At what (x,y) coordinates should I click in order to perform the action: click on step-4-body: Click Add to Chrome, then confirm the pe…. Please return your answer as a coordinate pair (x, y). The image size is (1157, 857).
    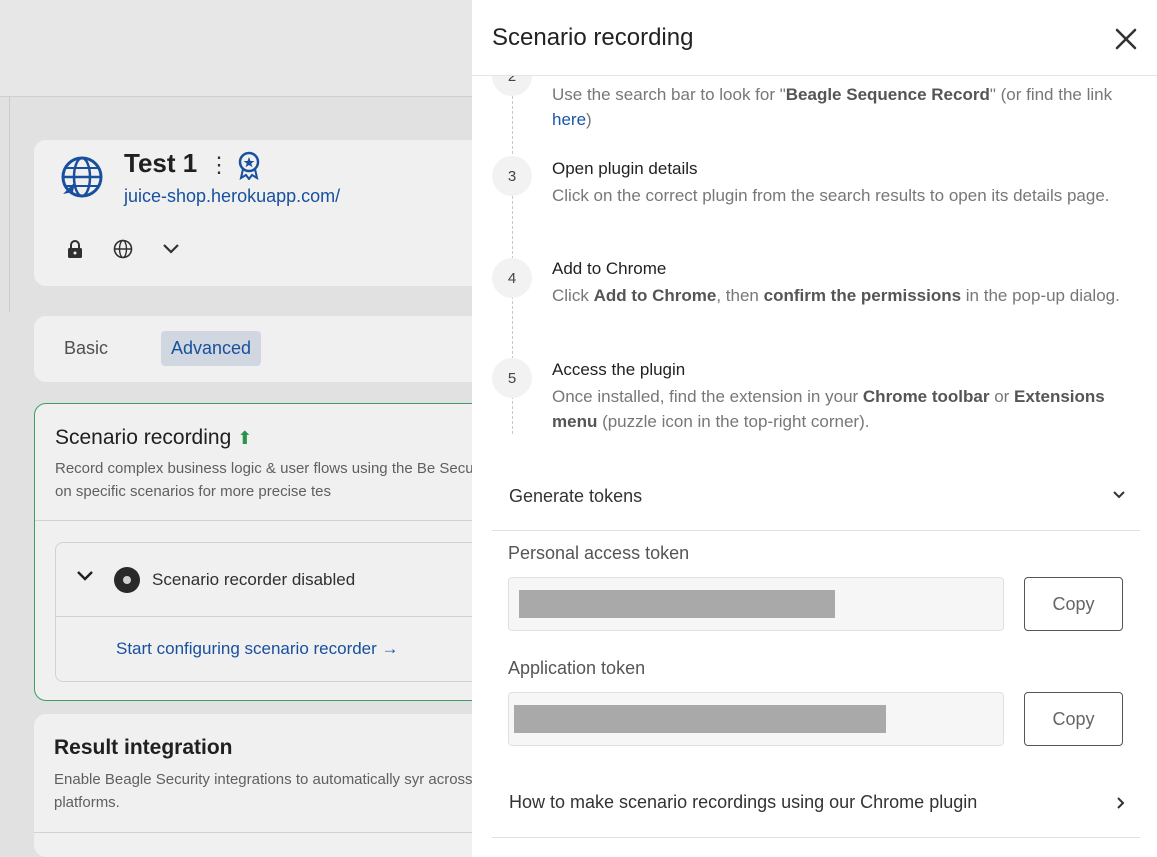
    Looking at the image, I should click on (847, 295).